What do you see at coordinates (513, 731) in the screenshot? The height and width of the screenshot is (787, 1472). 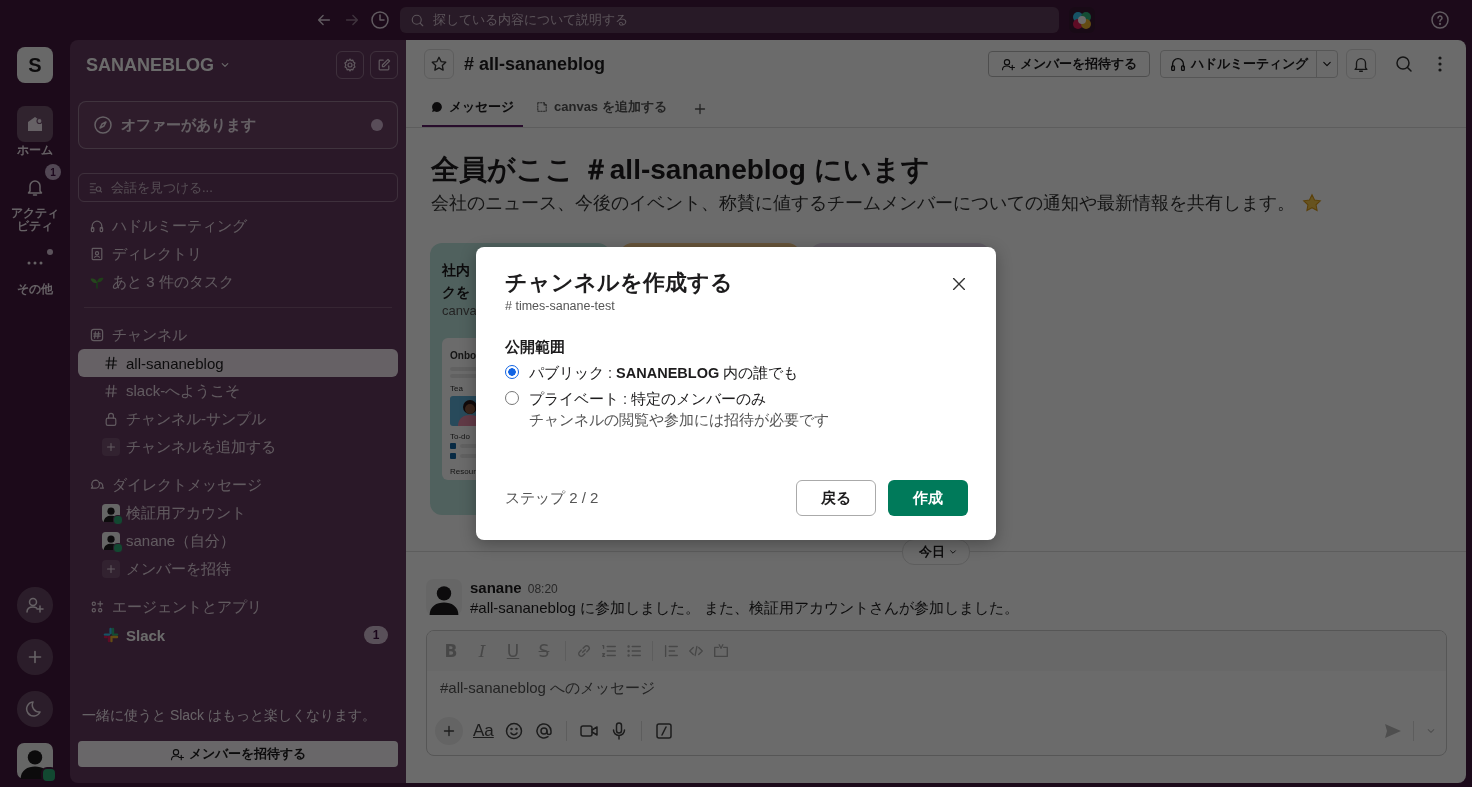 I see `emoji-icon` at bounding box center [513, 731].